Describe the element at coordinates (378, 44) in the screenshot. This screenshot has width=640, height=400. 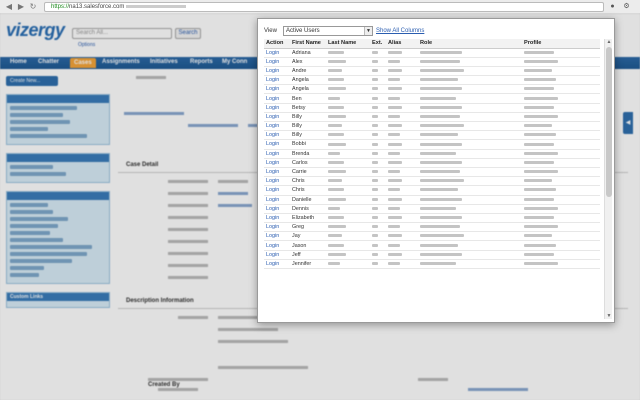
I see `column-header-ext: Ext.` at that location.